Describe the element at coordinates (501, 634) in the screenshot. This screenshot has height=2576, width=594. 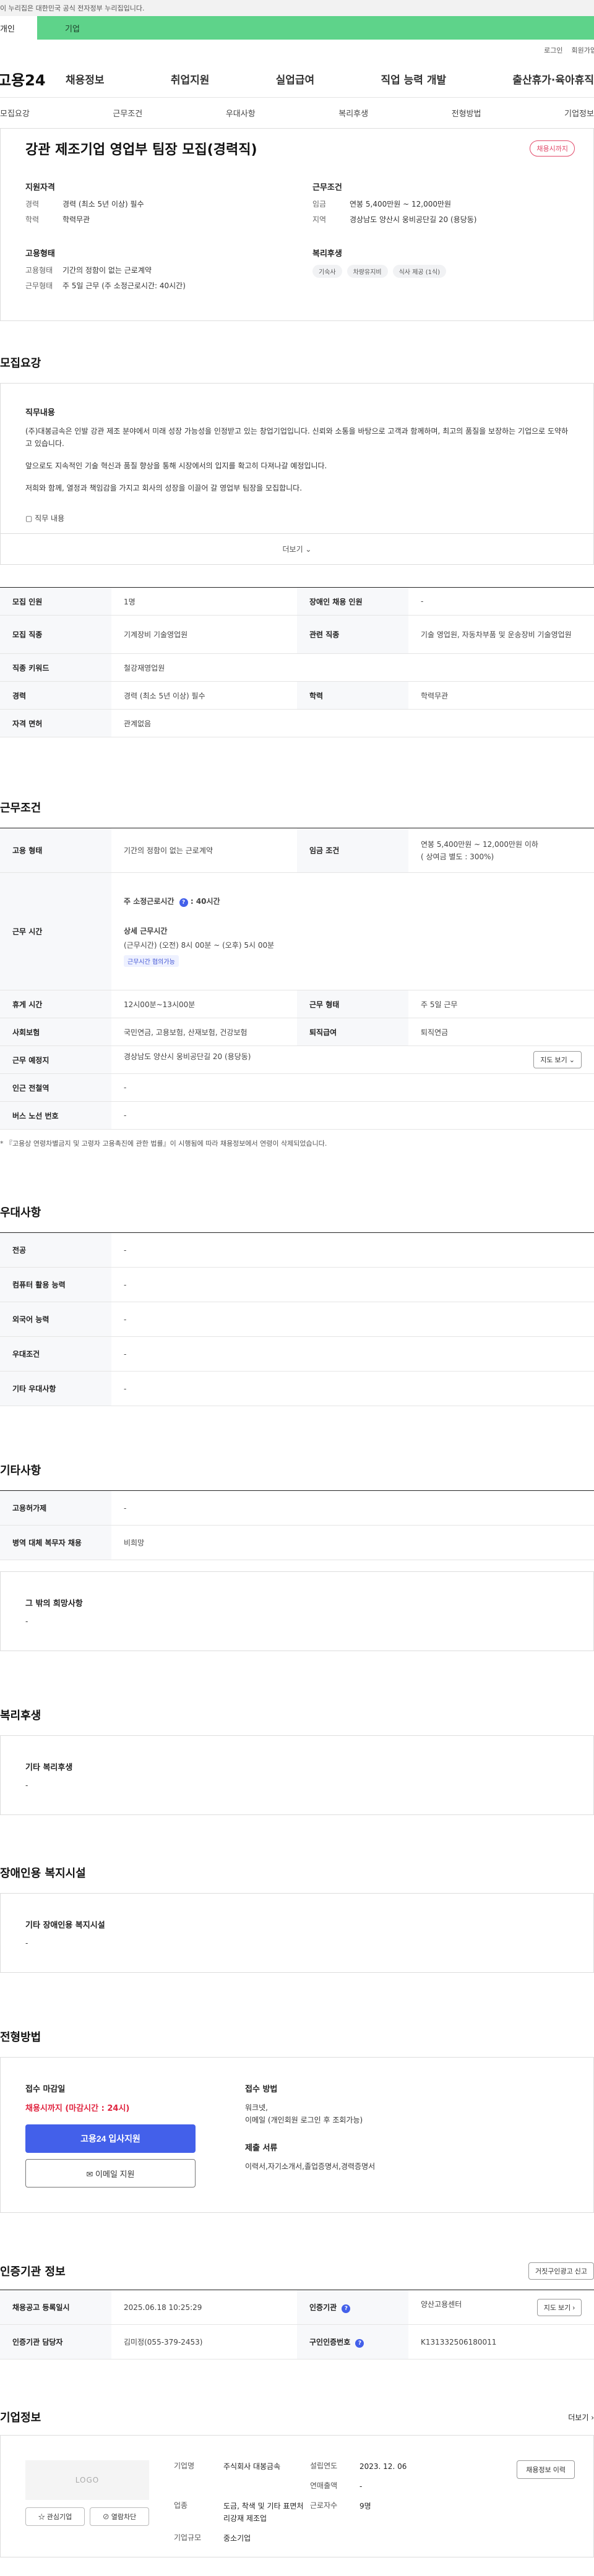
I see `table-value: 기술 영업원, 자동차부품 및 운송장비 기술영업원` at that location.